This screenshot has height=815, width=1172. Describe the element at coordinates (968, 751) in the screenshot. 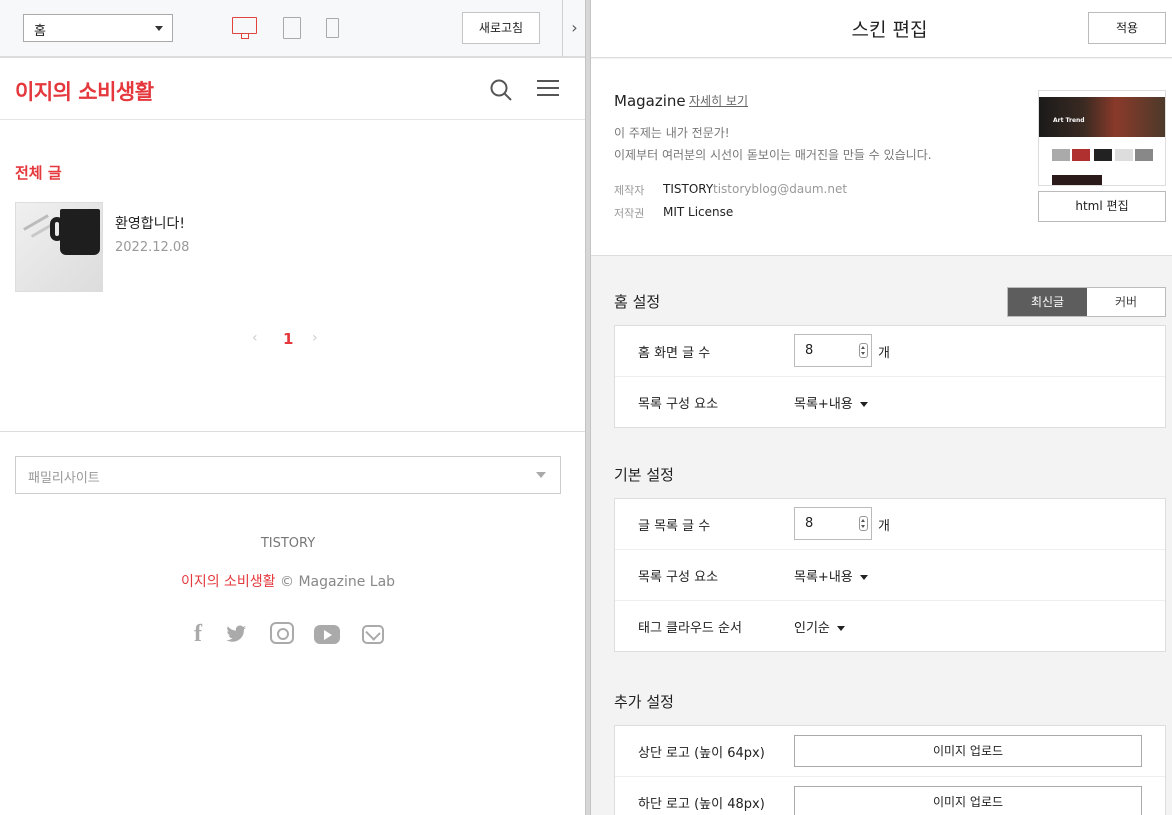

I see `top-logo-upload-button: 이미지 업로드` at that location.